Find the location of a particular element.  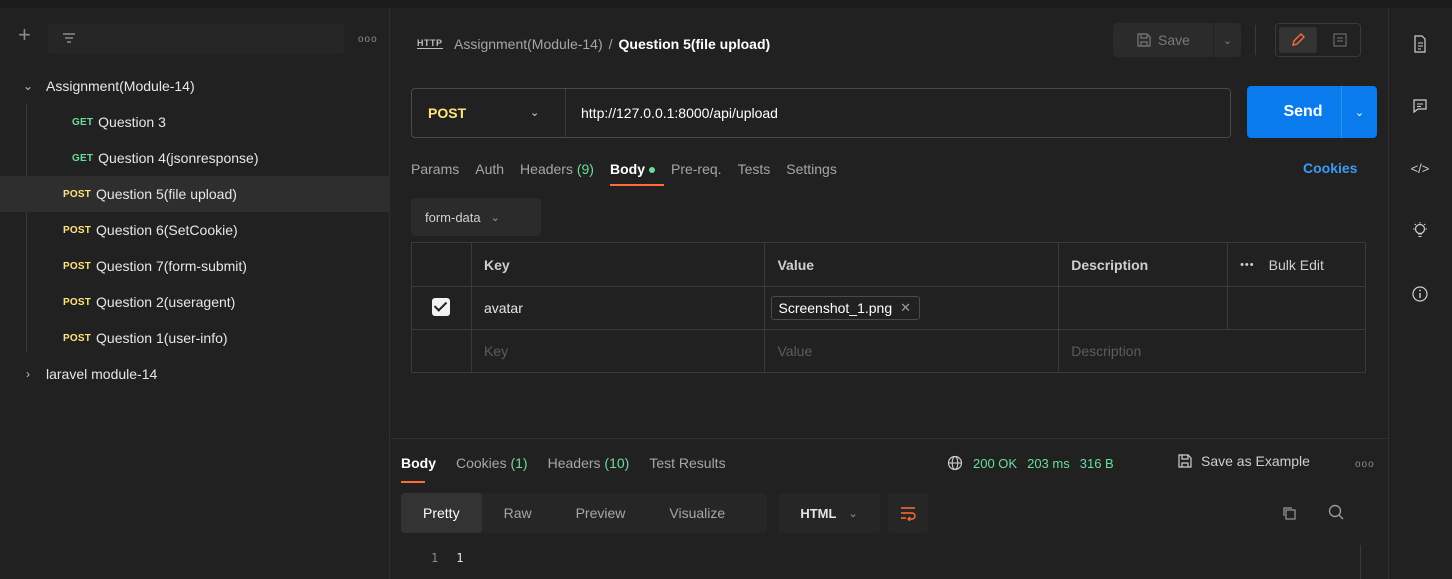

row-description-cell is located at coordinates (1143, 308).